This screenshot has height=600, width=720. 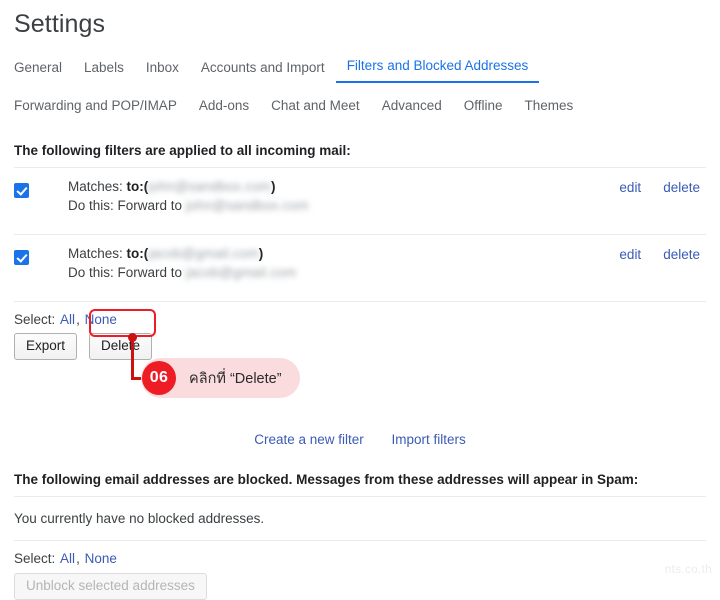 What do you see at coordinates (662, 253) in the screenshot?
I see `filter-actions-2: edit delete` at bounding box center [662, 253].